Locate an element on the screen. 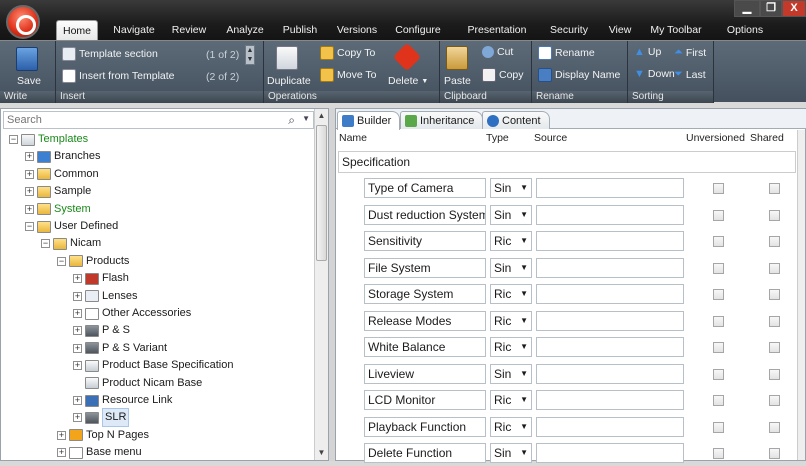 The width and height of the screenshot is (806, 466). tree-node: + Resource Link is located at coordinates (122, 400).